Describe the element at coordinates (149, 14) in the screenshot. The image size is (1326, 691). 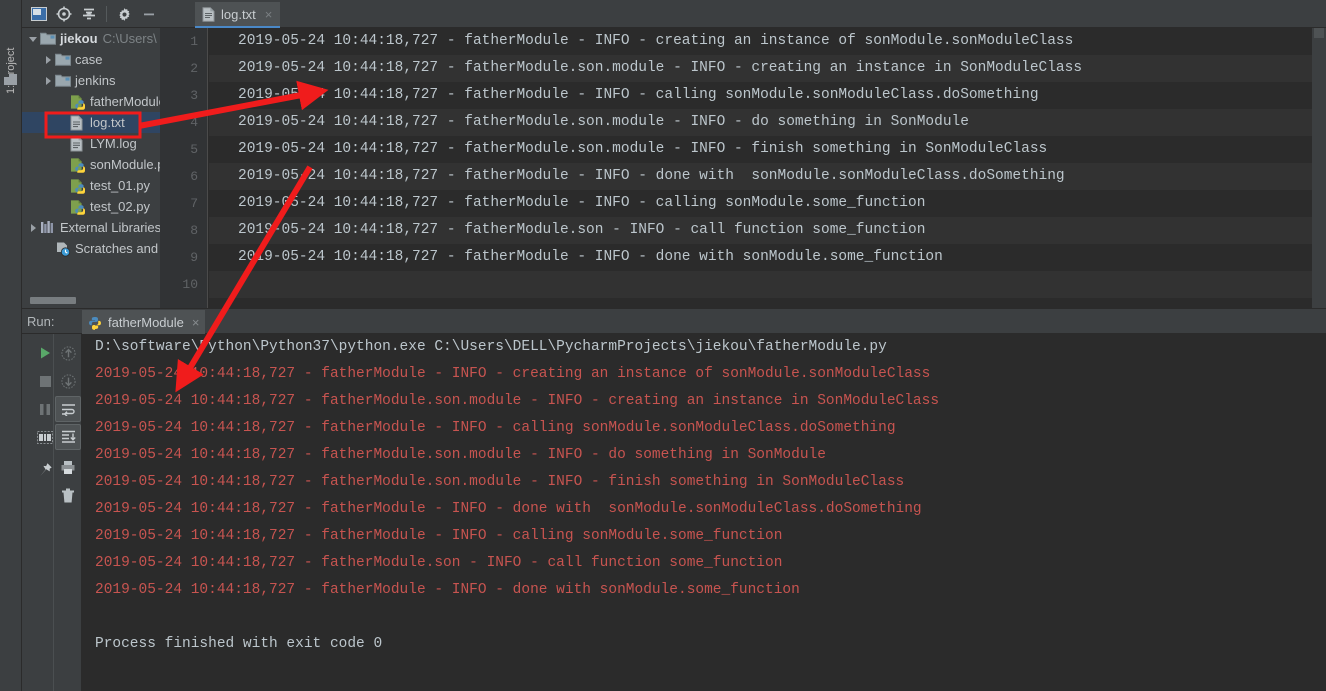
I see `hide-icon` at that location.